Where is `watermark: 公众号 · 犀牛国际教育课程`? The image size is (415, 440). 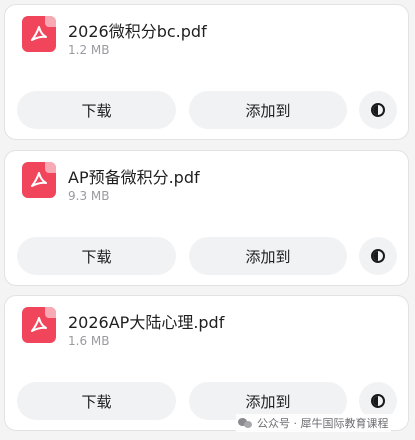 watermark: 公众号 · 犀牛国际教育课程 is located at coordinates (313, 423).